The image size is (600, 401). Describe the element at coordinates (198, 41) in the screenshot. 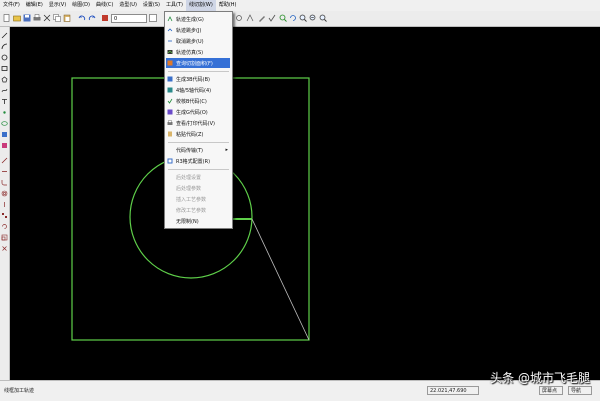

I see `menu-item-cancel-skip: 取消跳步(U)` at that location.